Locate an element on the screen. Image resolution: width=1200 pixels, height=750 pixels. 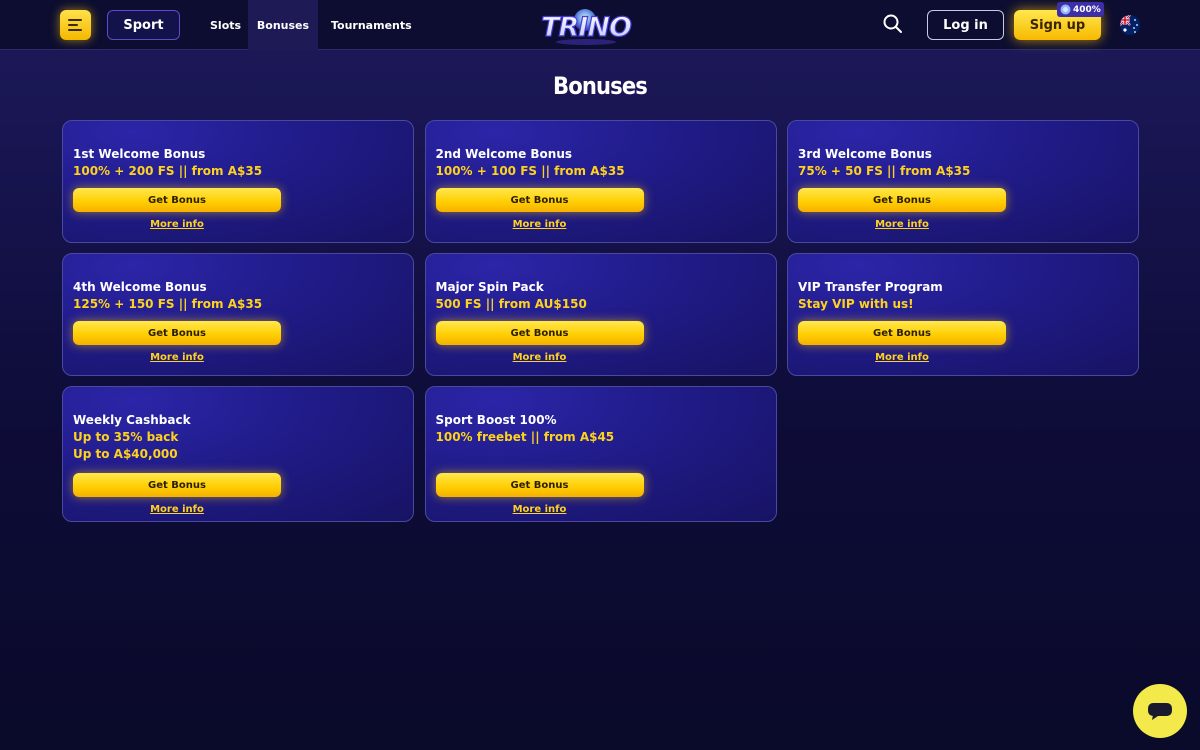
bonus-offer: Up to 35% back is located at coordinates (126, 437).